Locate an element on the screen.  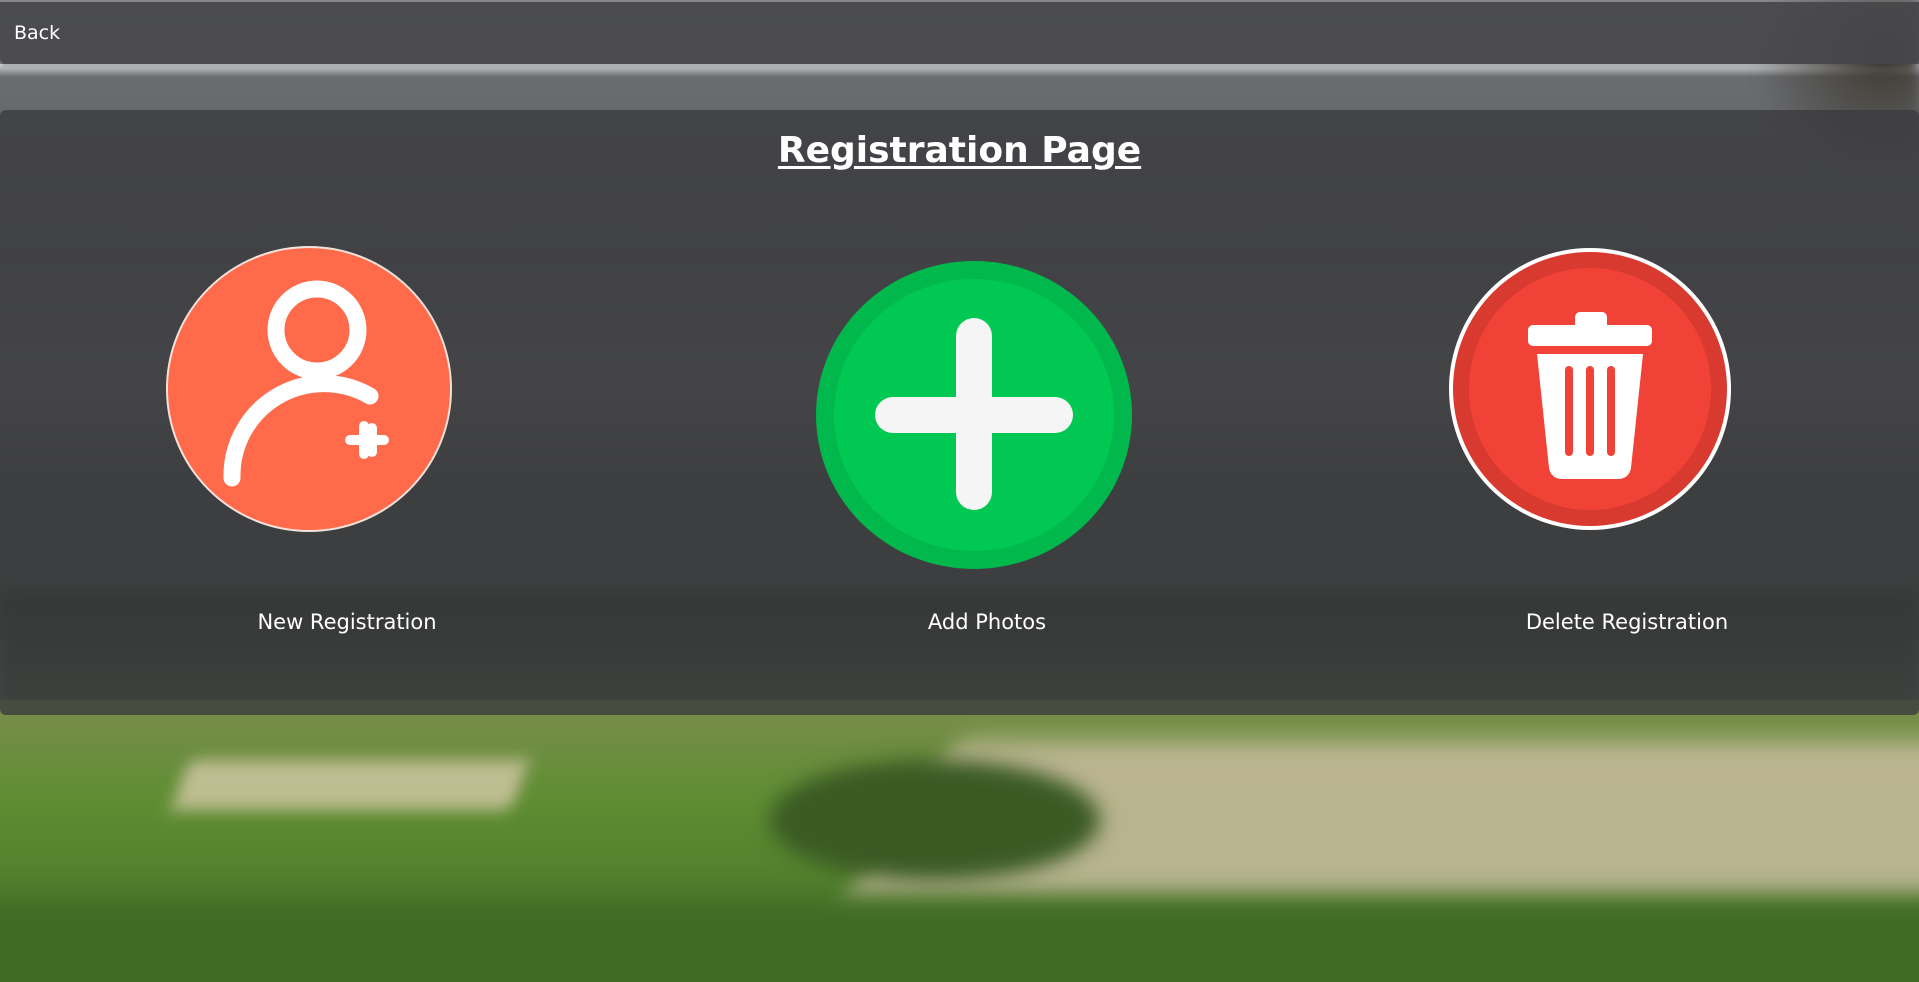
add-photos-button is located at coordinates (974, 415).